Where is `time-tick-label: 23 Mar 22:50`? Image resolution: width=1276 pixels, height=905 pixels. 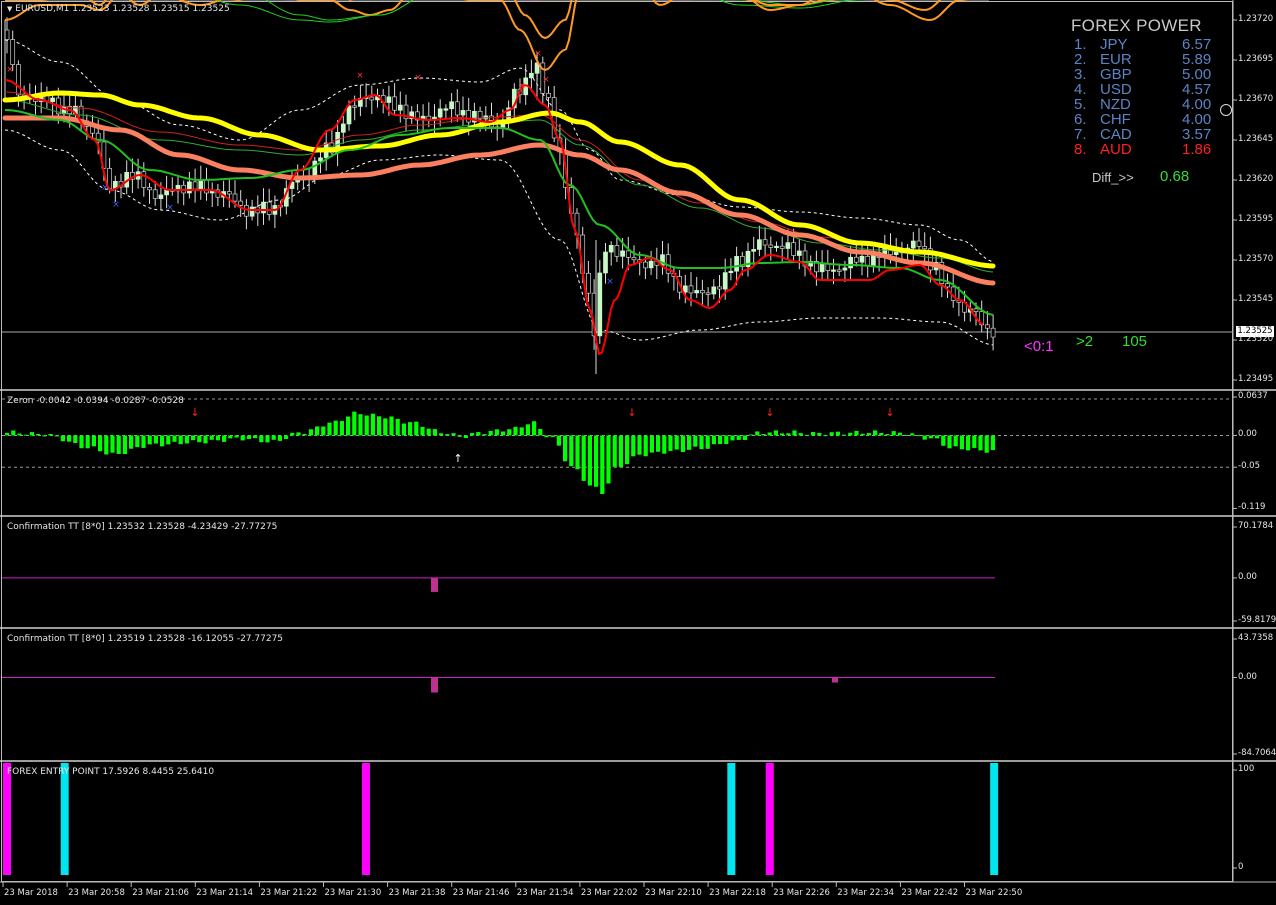 time-tick-label: 23 Mar 22:50 is located at coordinates (994, 893).